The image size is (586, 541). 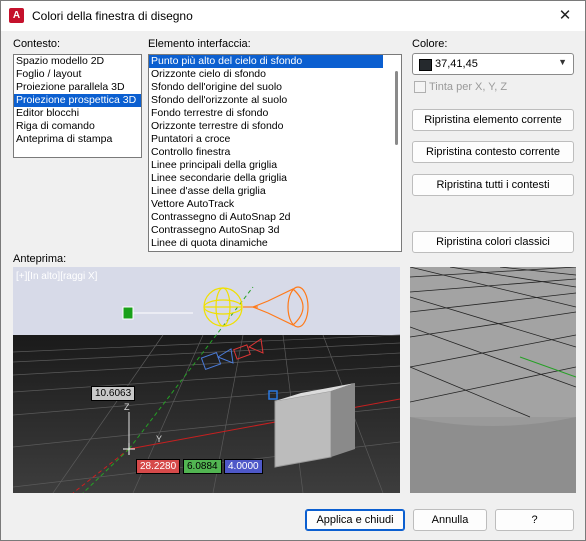 I want to click on ucs-grip-icon, so click(x=128, y=313).